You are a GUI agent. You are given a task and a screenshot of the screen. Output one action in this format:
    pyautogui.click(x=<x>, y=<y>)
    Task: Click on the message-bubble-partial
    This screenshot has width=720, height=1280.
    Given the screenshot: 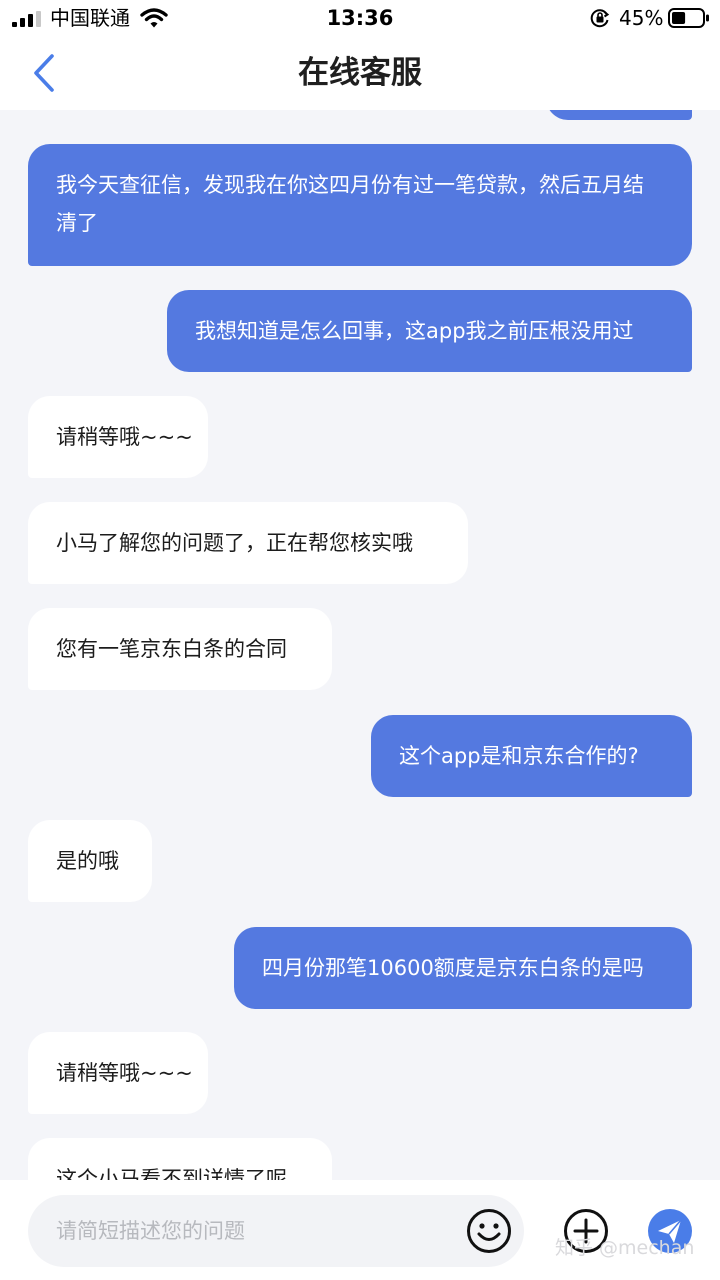 What is the action you would take?
    pyautogui.click(x=619, y=115)
    